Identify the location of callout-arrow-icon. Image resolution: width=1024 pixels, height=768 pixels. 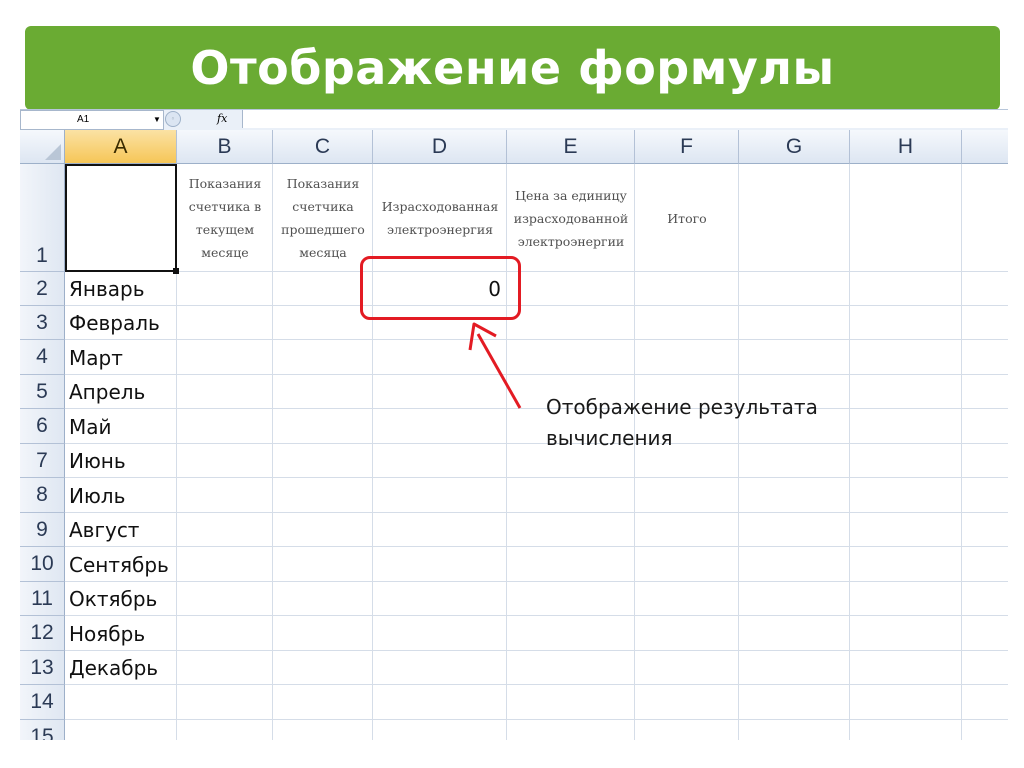
(495, 365).